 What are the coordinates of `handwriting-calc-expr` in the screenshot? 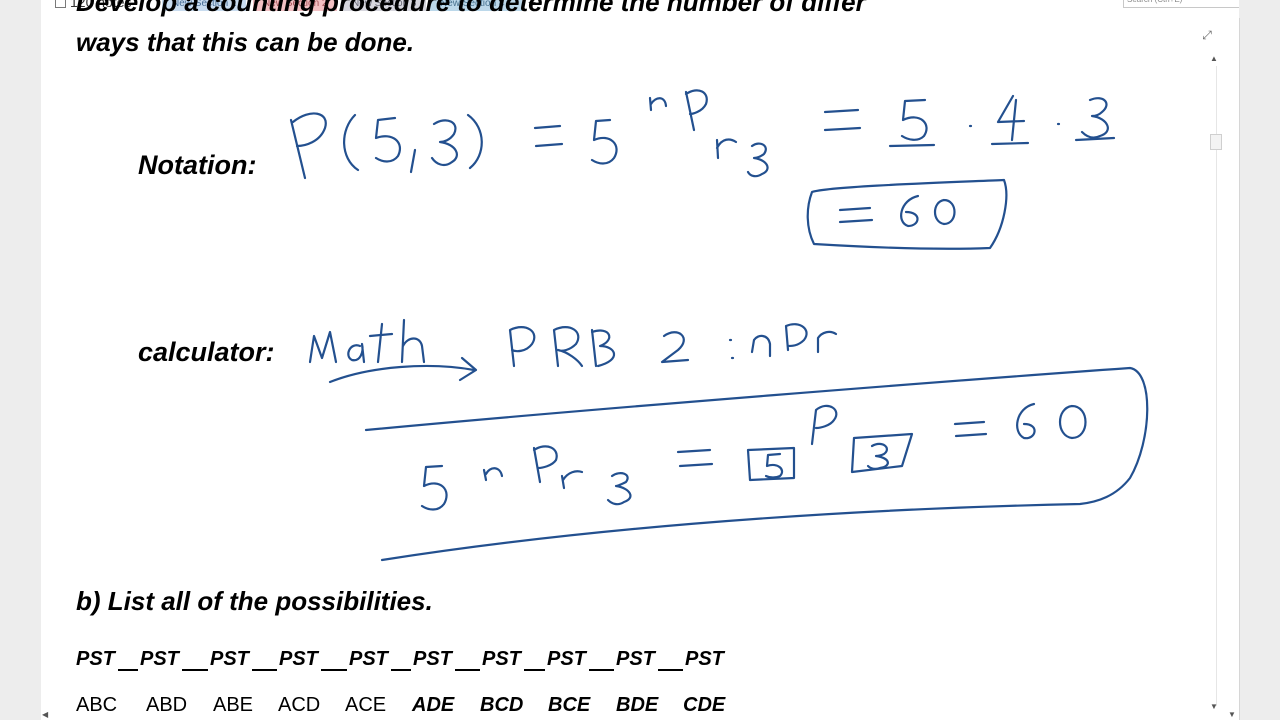 It's located at (753, 456).